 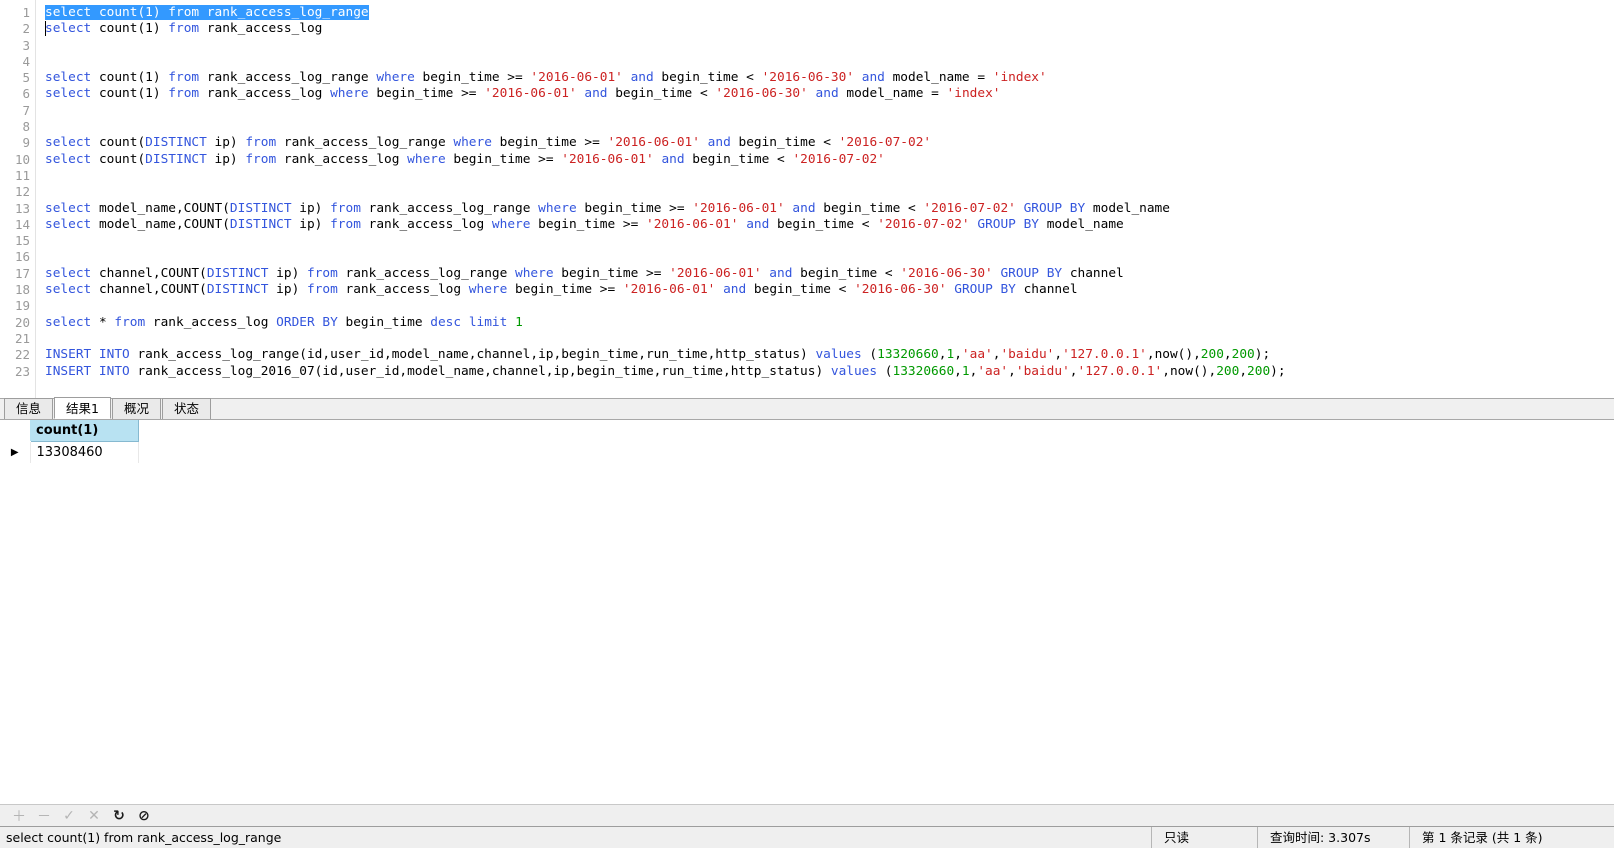 What do you see at coordinates (144, 816) in the screenshot?
I see `stop-button: ⊘` at bounding box center [144, 816].